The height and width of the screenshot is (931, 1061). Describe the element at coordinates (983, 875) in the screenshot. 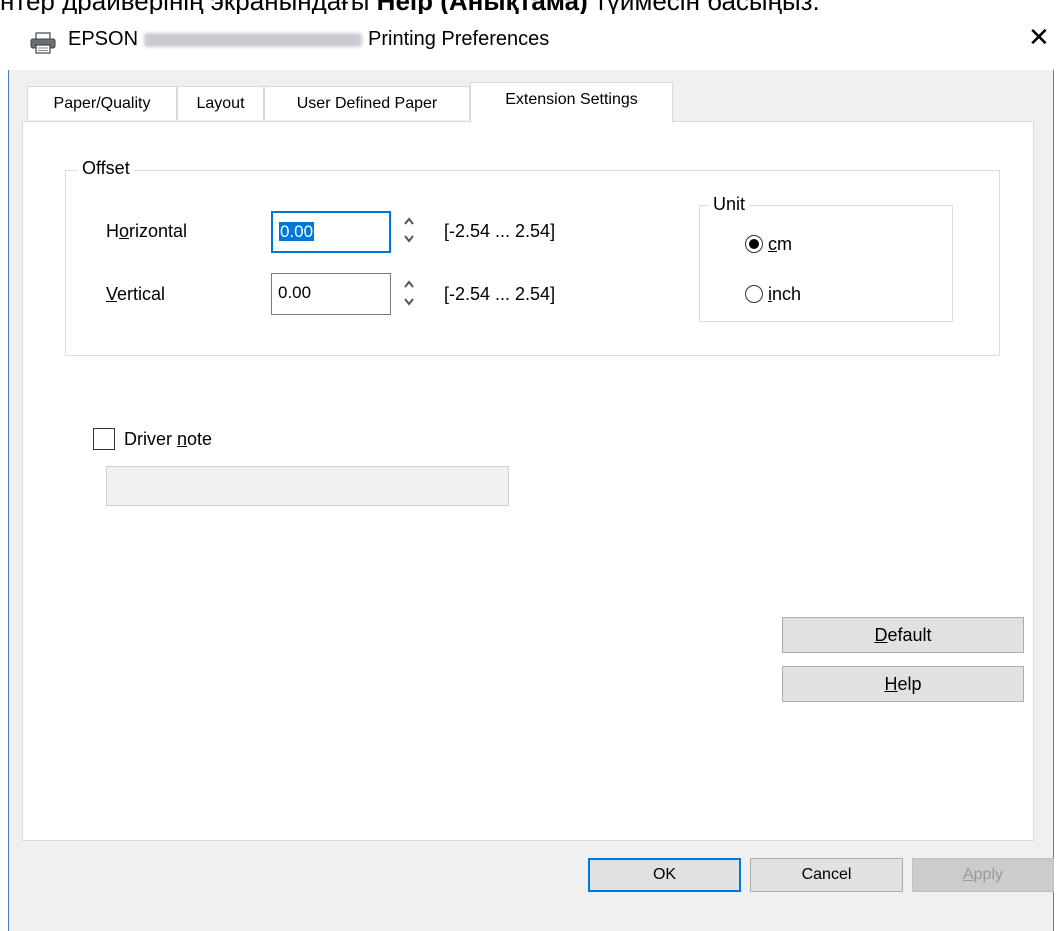

I see `apply-button: Apply` at that location.